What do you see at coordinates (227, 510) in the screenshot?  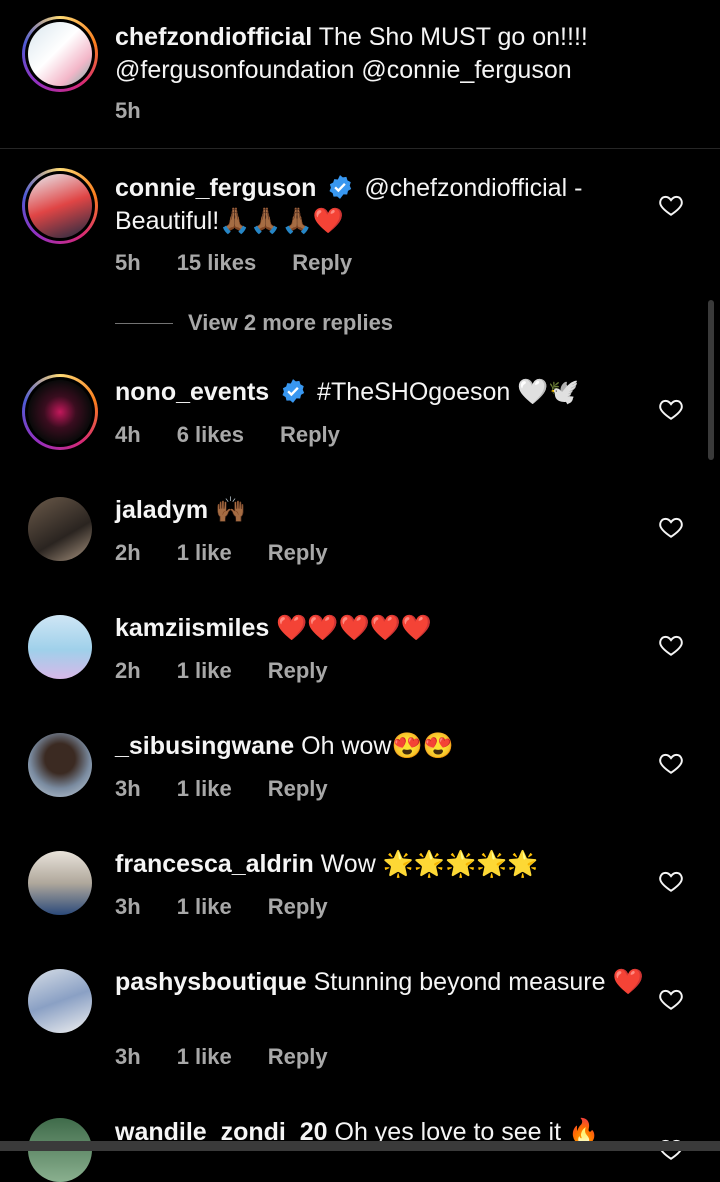 I see `comment-body: 🙌🏾` at bounding box center [227, 510].